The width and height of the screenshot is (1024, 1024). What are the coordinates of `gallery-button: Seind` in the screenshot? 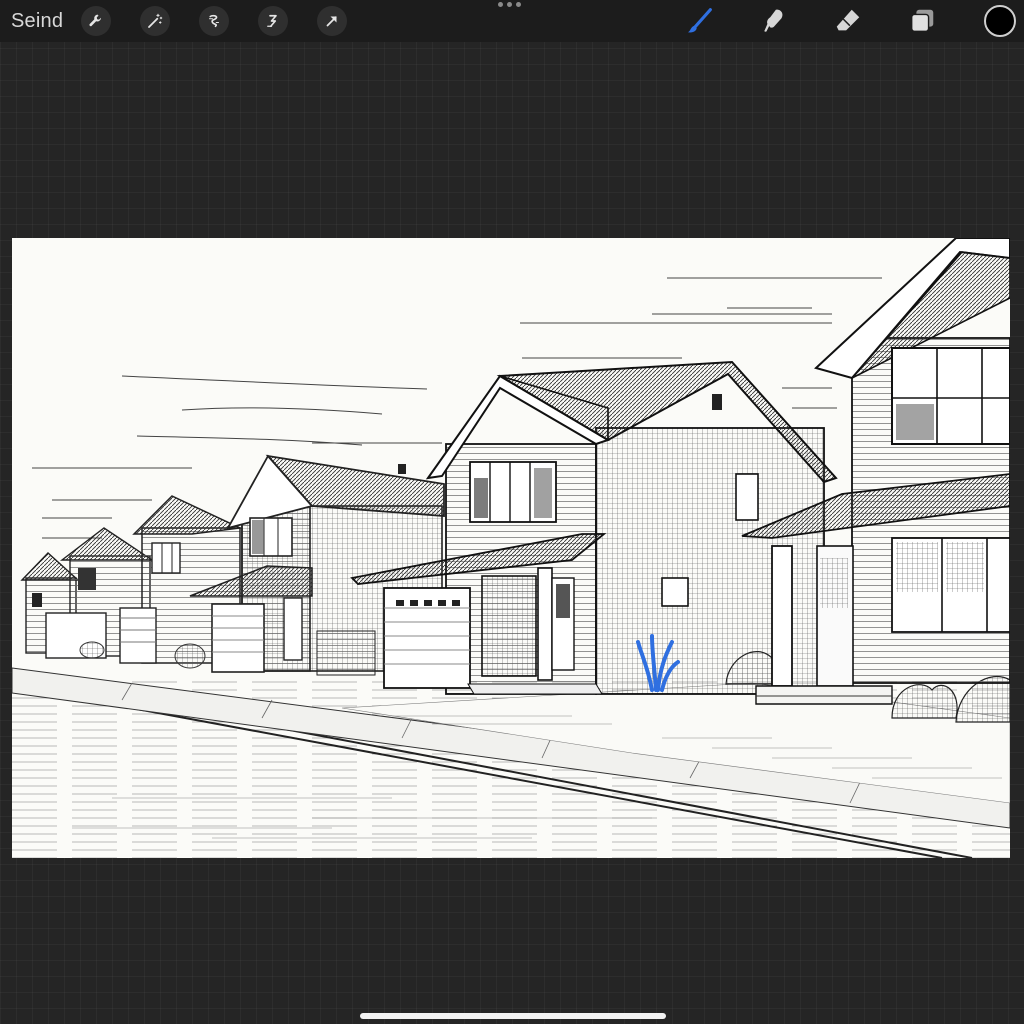 It's located at (37, 21).